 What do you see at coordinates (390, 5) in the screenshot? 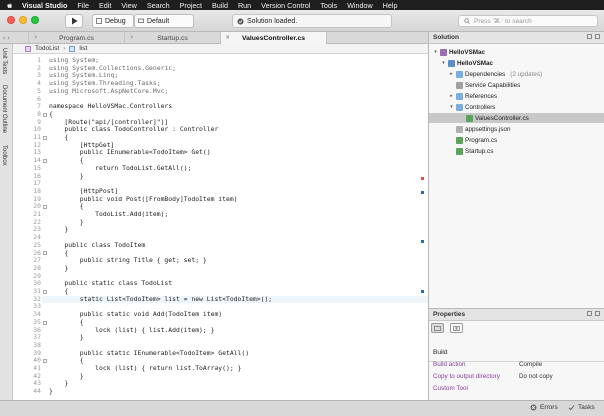
I see `menu-help: Help` at bounding box center [390, 5].